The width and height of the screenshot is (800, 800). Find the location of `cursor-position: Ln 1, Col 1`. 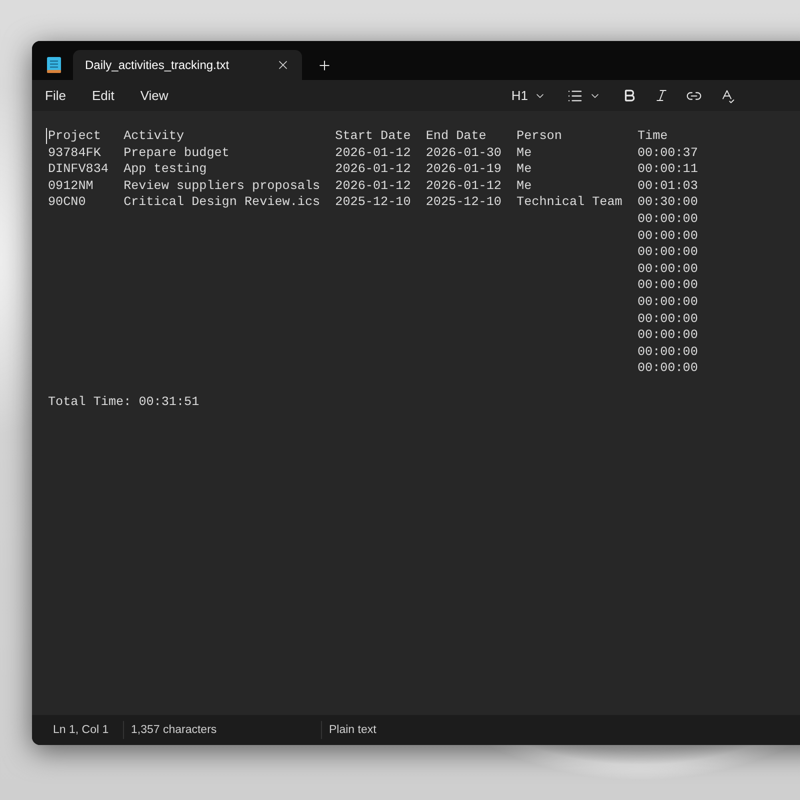

cursor-position: Ln 1, Col 1 is located at coordinates (81, 730).